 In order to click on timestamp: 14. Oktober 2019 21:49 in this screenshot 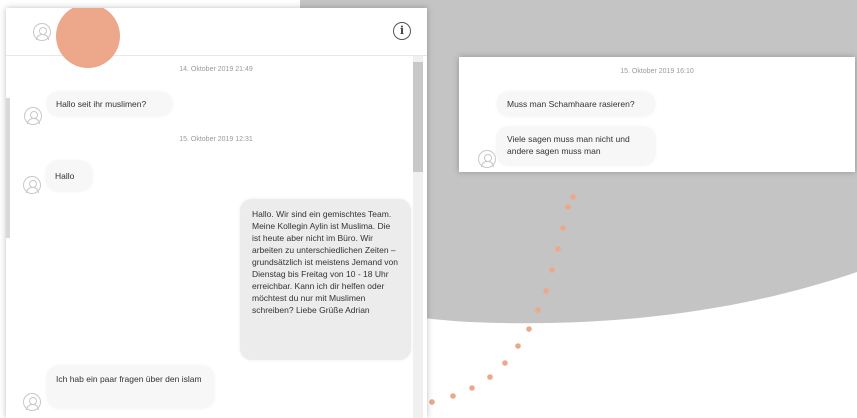, I will do `click(216, 69)`.